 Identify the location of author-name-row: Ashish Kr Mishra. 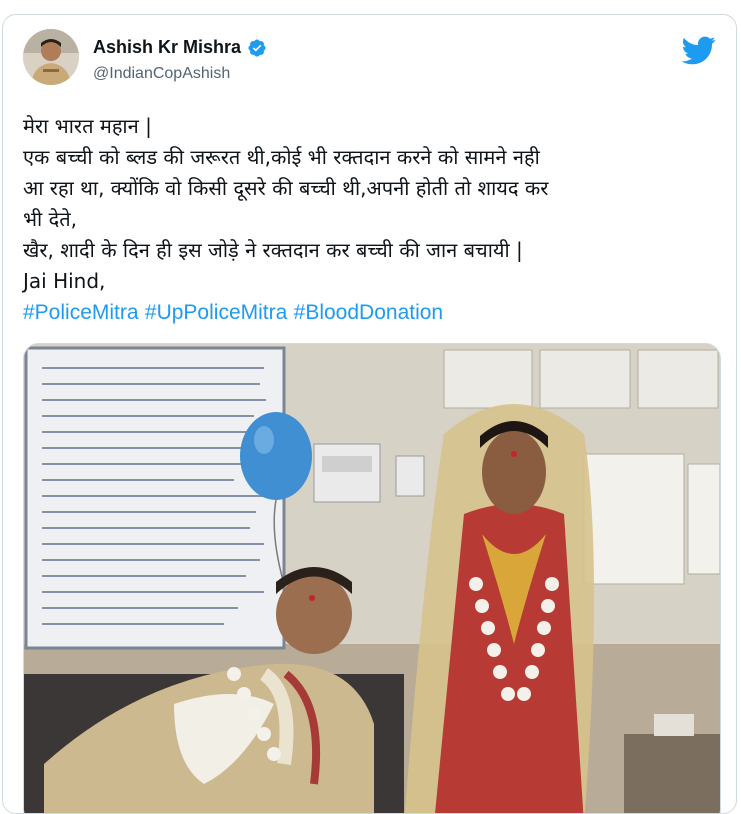
(180, 47).